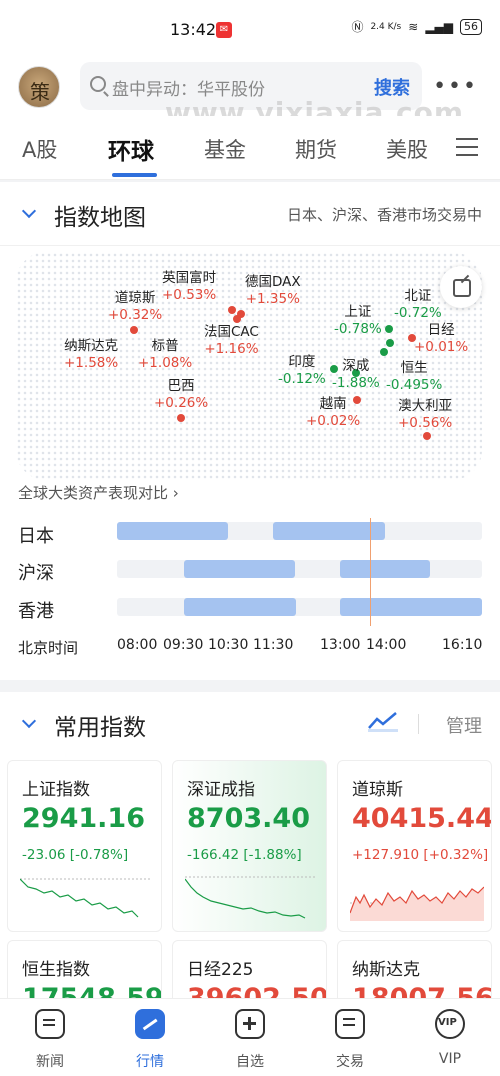 This screenshot has width=500, height=1076. I want to click on row-label-hongkong: 香港, so click(36, 611).